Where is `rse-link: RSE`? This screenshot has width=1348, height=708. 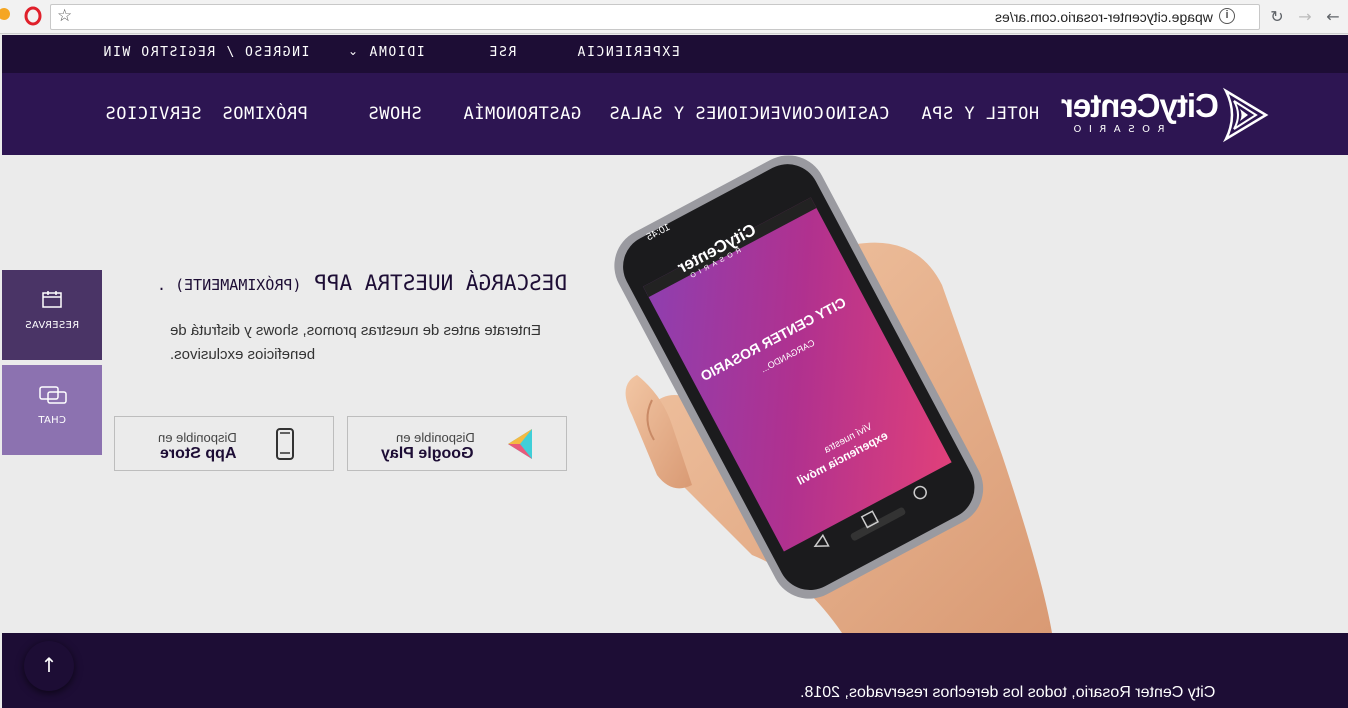
rse-link: RSE is located at coordinates (502, 52).